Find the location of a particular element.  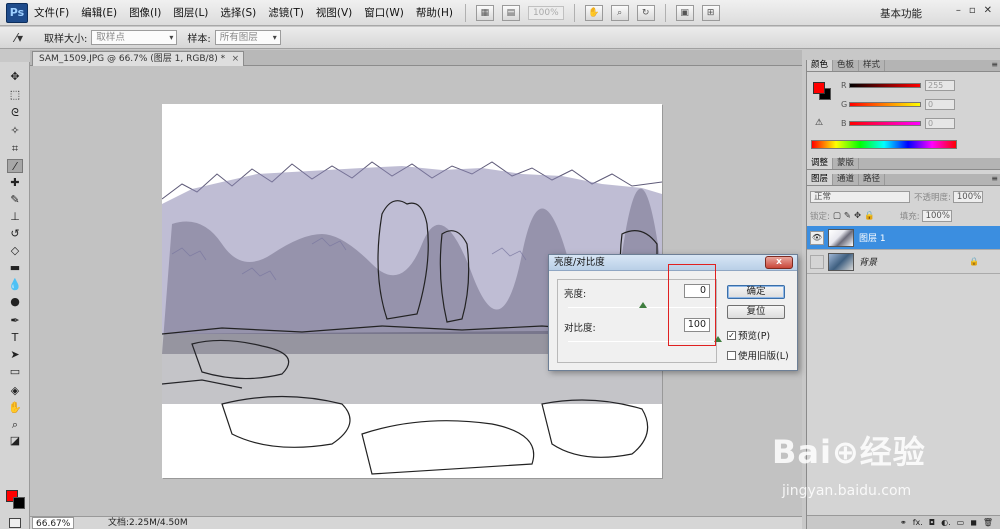

tab-masks: 蒙版 is located at coordinates (846, 163).